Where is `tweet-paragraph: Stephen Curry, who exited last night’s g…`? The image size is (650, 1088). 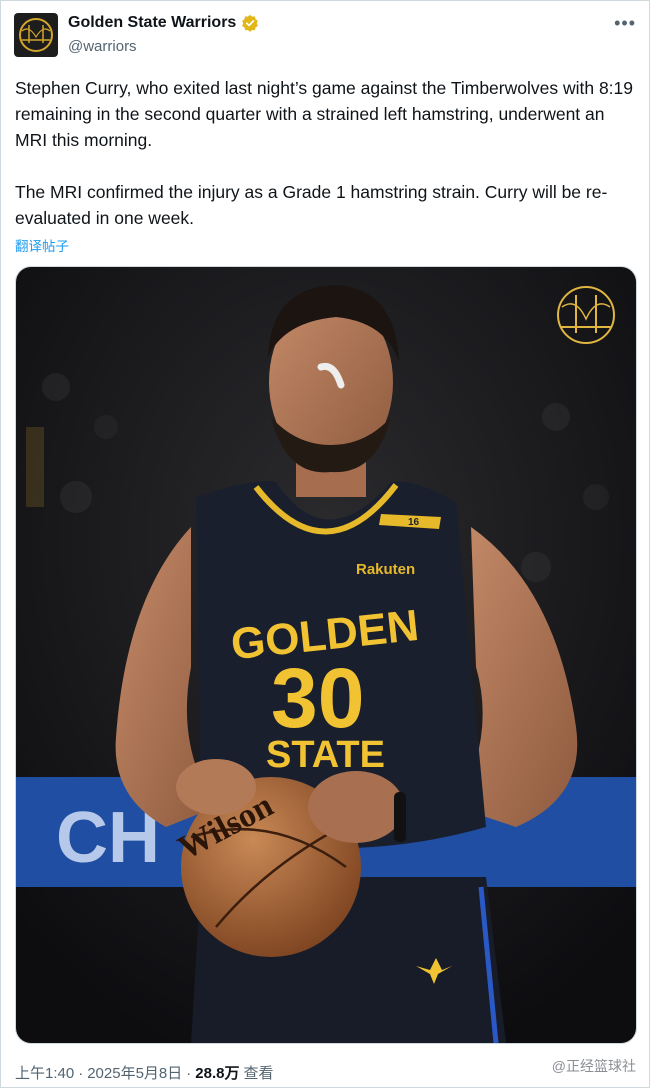
tweet-paragraph: Stephen Curry, who exited last night’s g… is located at coordinates (324, 114).